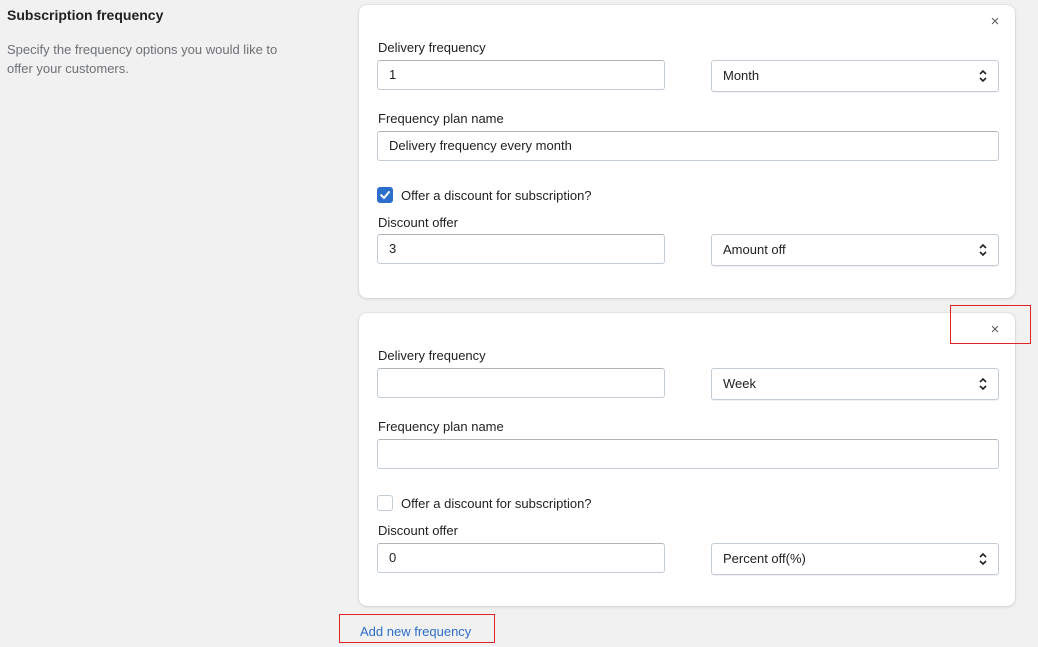 The width and height of the screenshot is (1038, 647). Describe the element at coordinates (995, 22) in the screenshot. I see `close-icon: ×` at that location.